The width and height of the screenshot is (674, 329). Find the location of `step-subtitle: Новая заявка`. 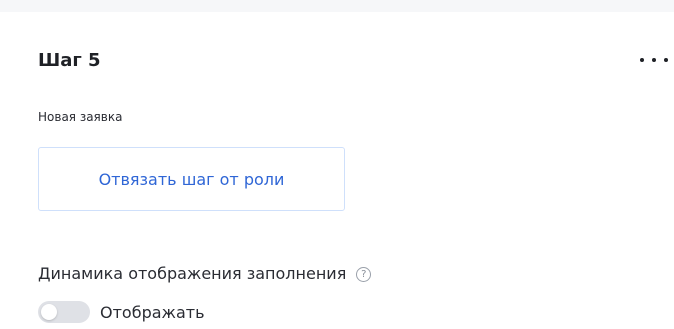

step-subtitle: Новая заявка is located at coordinates (80, 117).